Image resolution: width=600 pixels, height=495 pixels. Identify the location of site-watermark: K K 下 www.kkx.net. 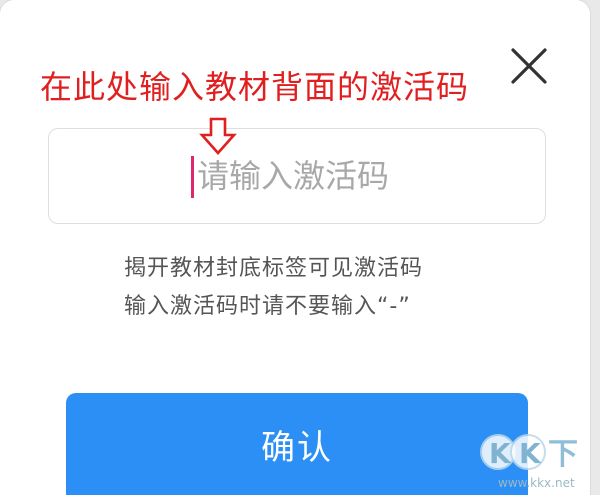
(535, 461).